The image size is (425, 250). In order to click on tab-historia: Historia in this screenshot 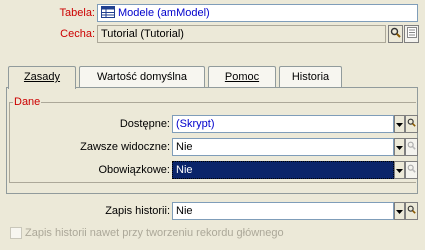, I will do `click(310, 77)`.